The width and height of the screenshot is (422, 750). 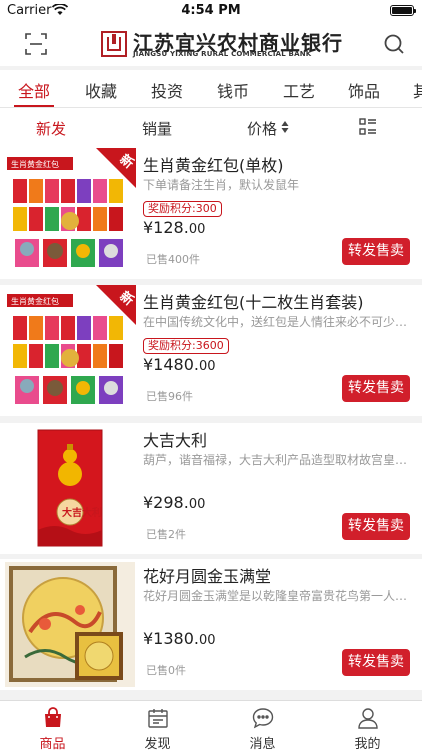 What do you see at coordinates (52, 743) in the screenshot?
I see `tab-label: 商品` at bounding box center [52, 743].